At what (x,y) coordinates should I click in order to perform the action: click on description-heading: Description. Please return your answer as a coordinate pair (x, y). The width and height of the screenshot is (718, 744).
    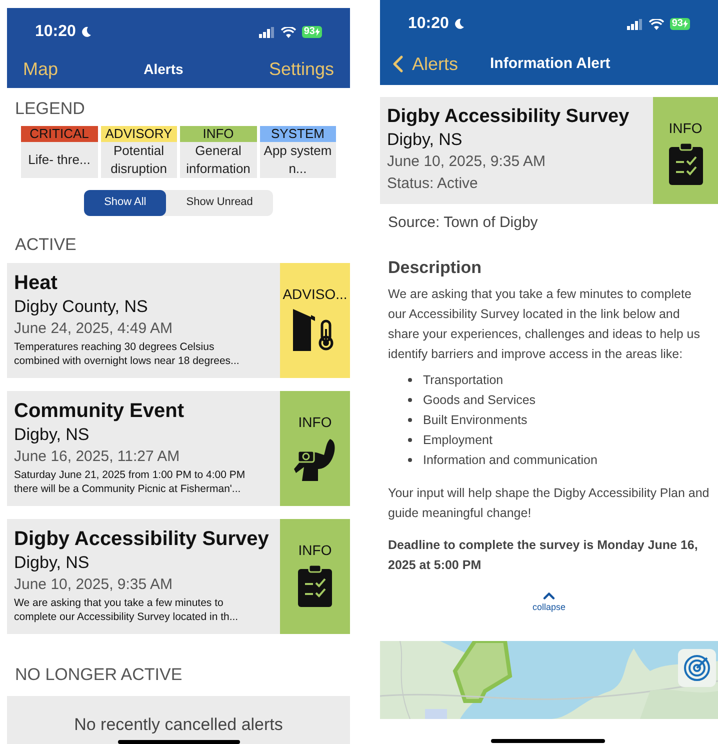
    Looking at the image, I should click on (435, 267).